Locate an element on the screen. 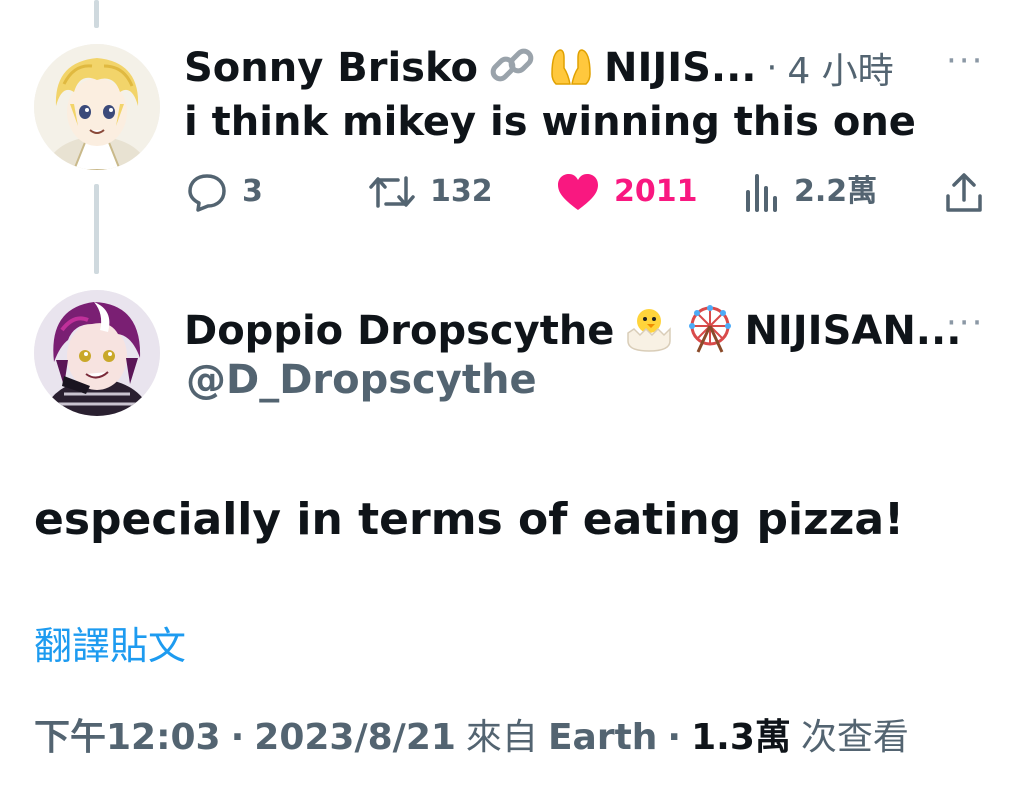  avatar-doppio is located at coordinates (97, 353).